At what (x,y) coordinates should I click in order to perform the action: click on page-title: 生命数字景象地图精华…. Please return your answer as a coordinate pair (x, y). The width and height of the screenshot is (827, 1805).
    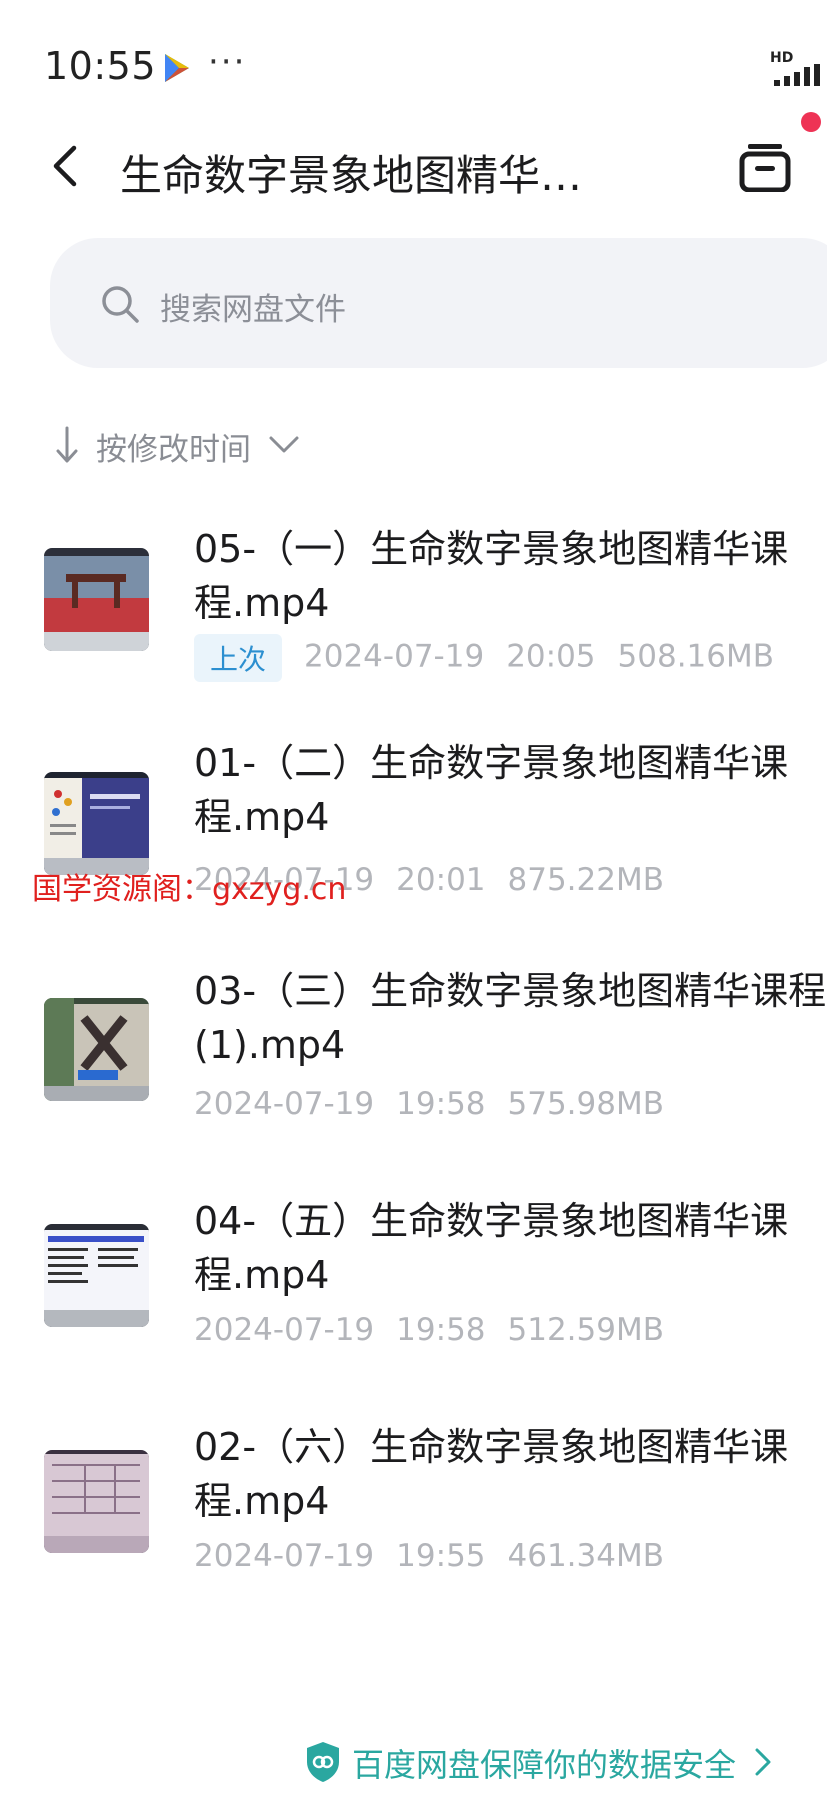
    Looking at the image, I should click on (351, 175).